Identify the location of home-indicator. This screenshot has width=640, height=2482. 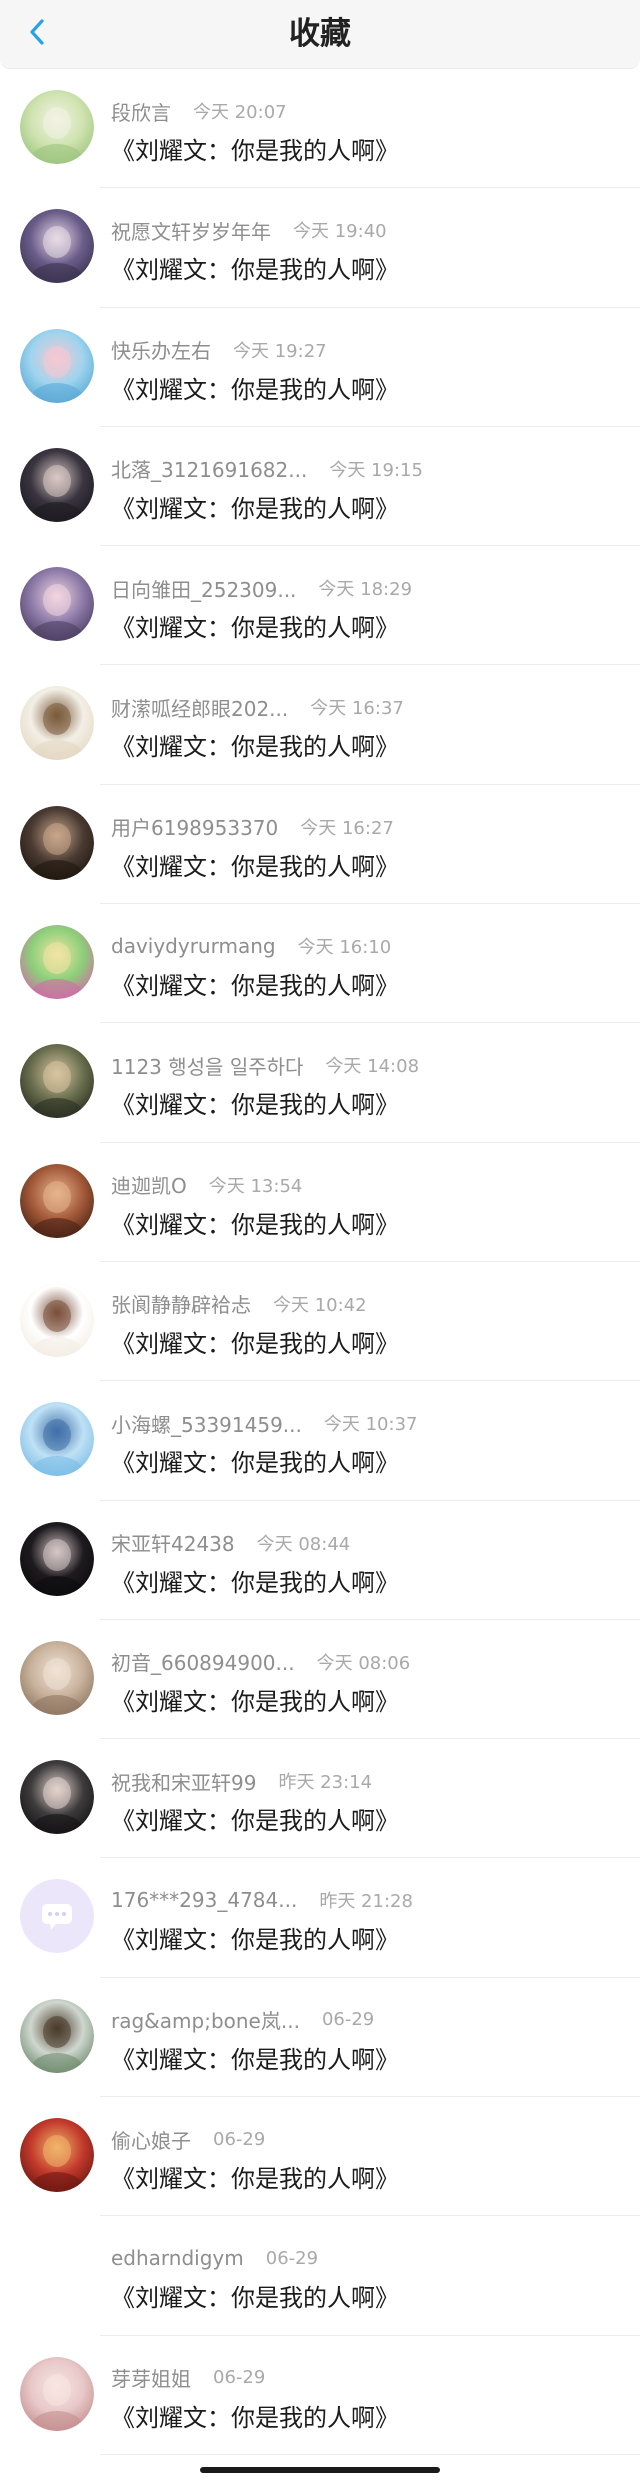
(320, 2470).